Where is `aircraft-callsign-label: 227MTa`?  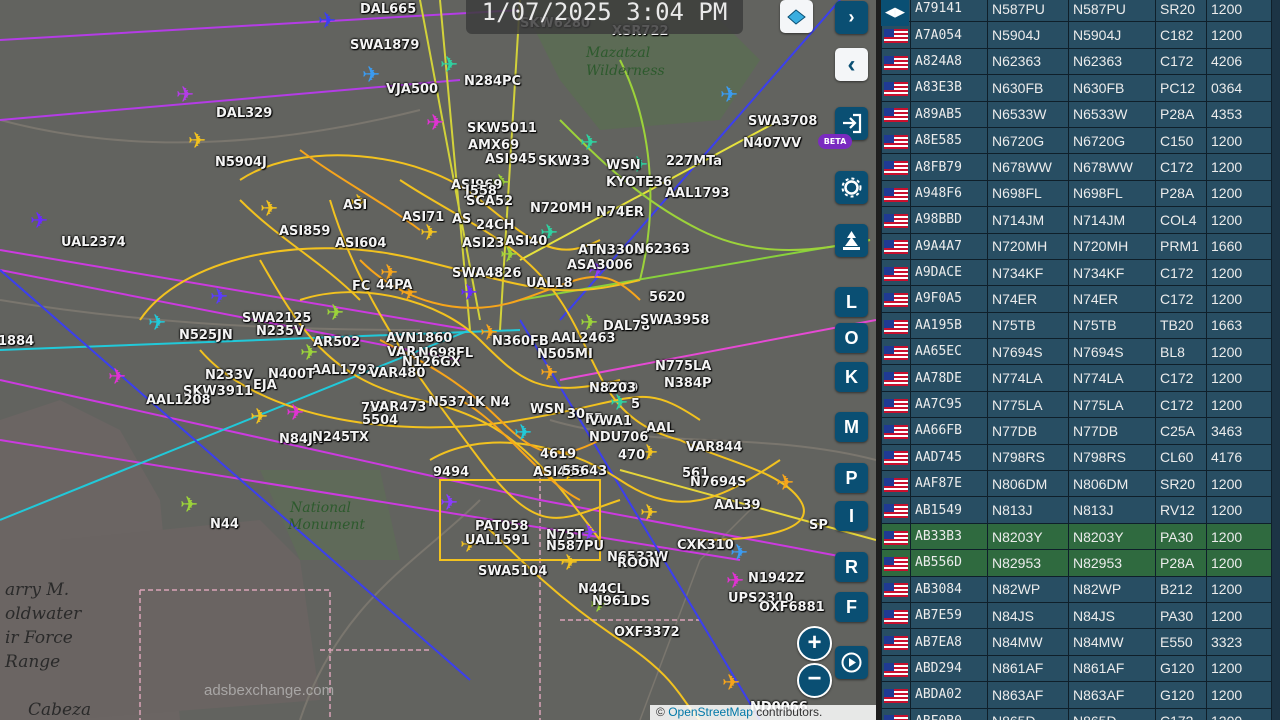
aircraft-callsign-label: 227MTa is located at coordinates (694, 161).